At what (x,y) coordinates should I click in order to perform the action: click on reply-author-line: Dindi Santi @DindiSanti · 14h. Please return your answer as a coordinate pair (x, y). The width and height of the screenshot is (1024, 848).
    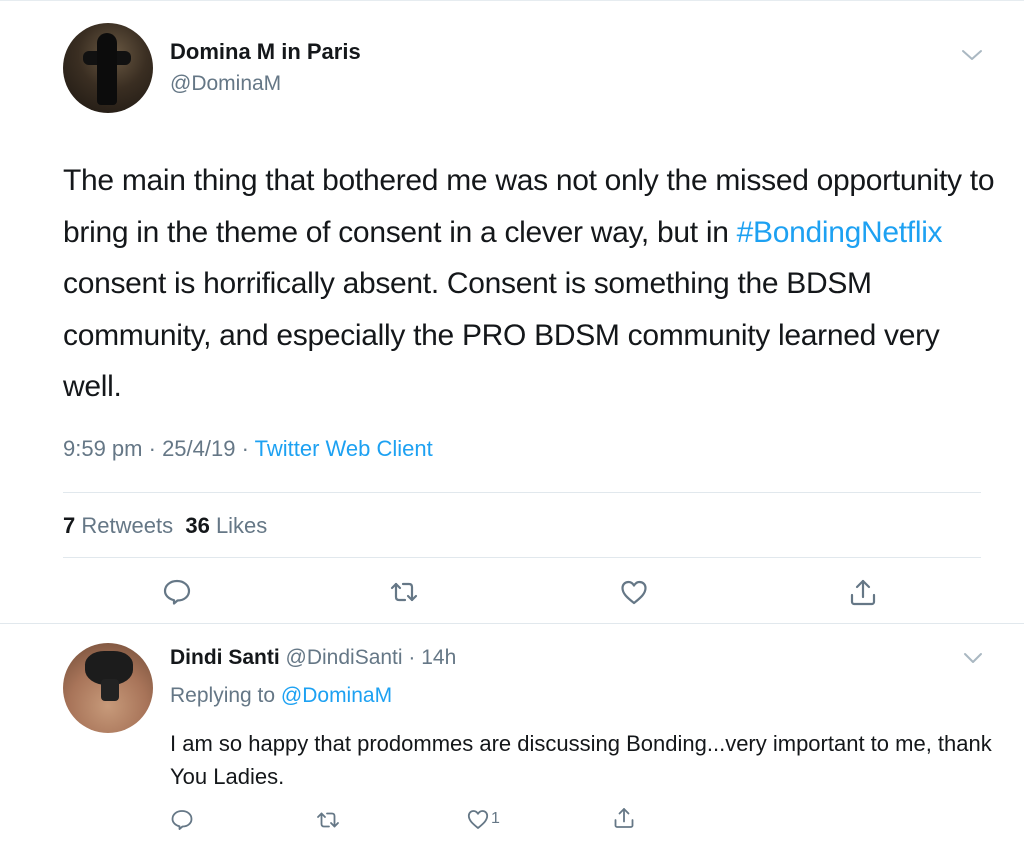
    Looking at the image, I should click on (313, 657).